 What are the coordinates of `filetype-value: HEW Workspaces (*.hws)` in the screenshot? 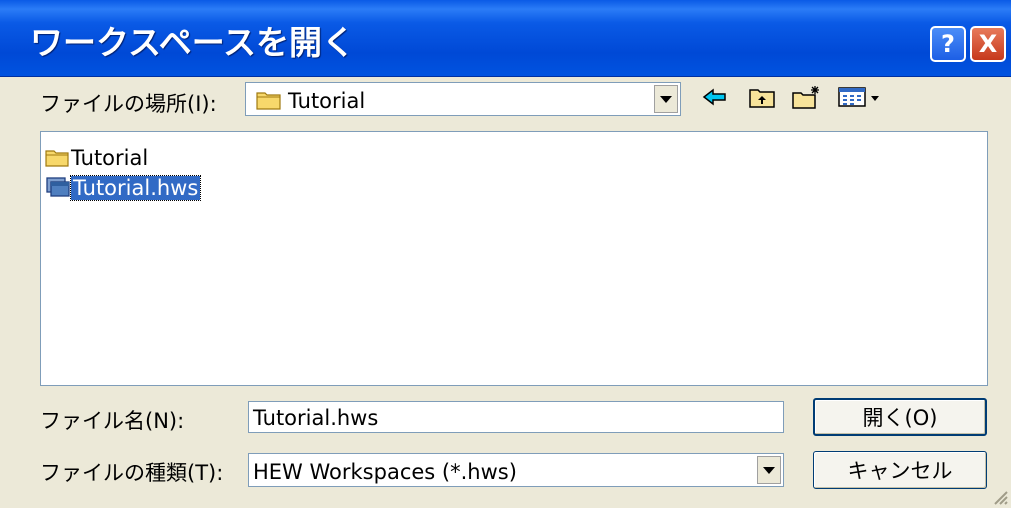 It's located at (385, 472).